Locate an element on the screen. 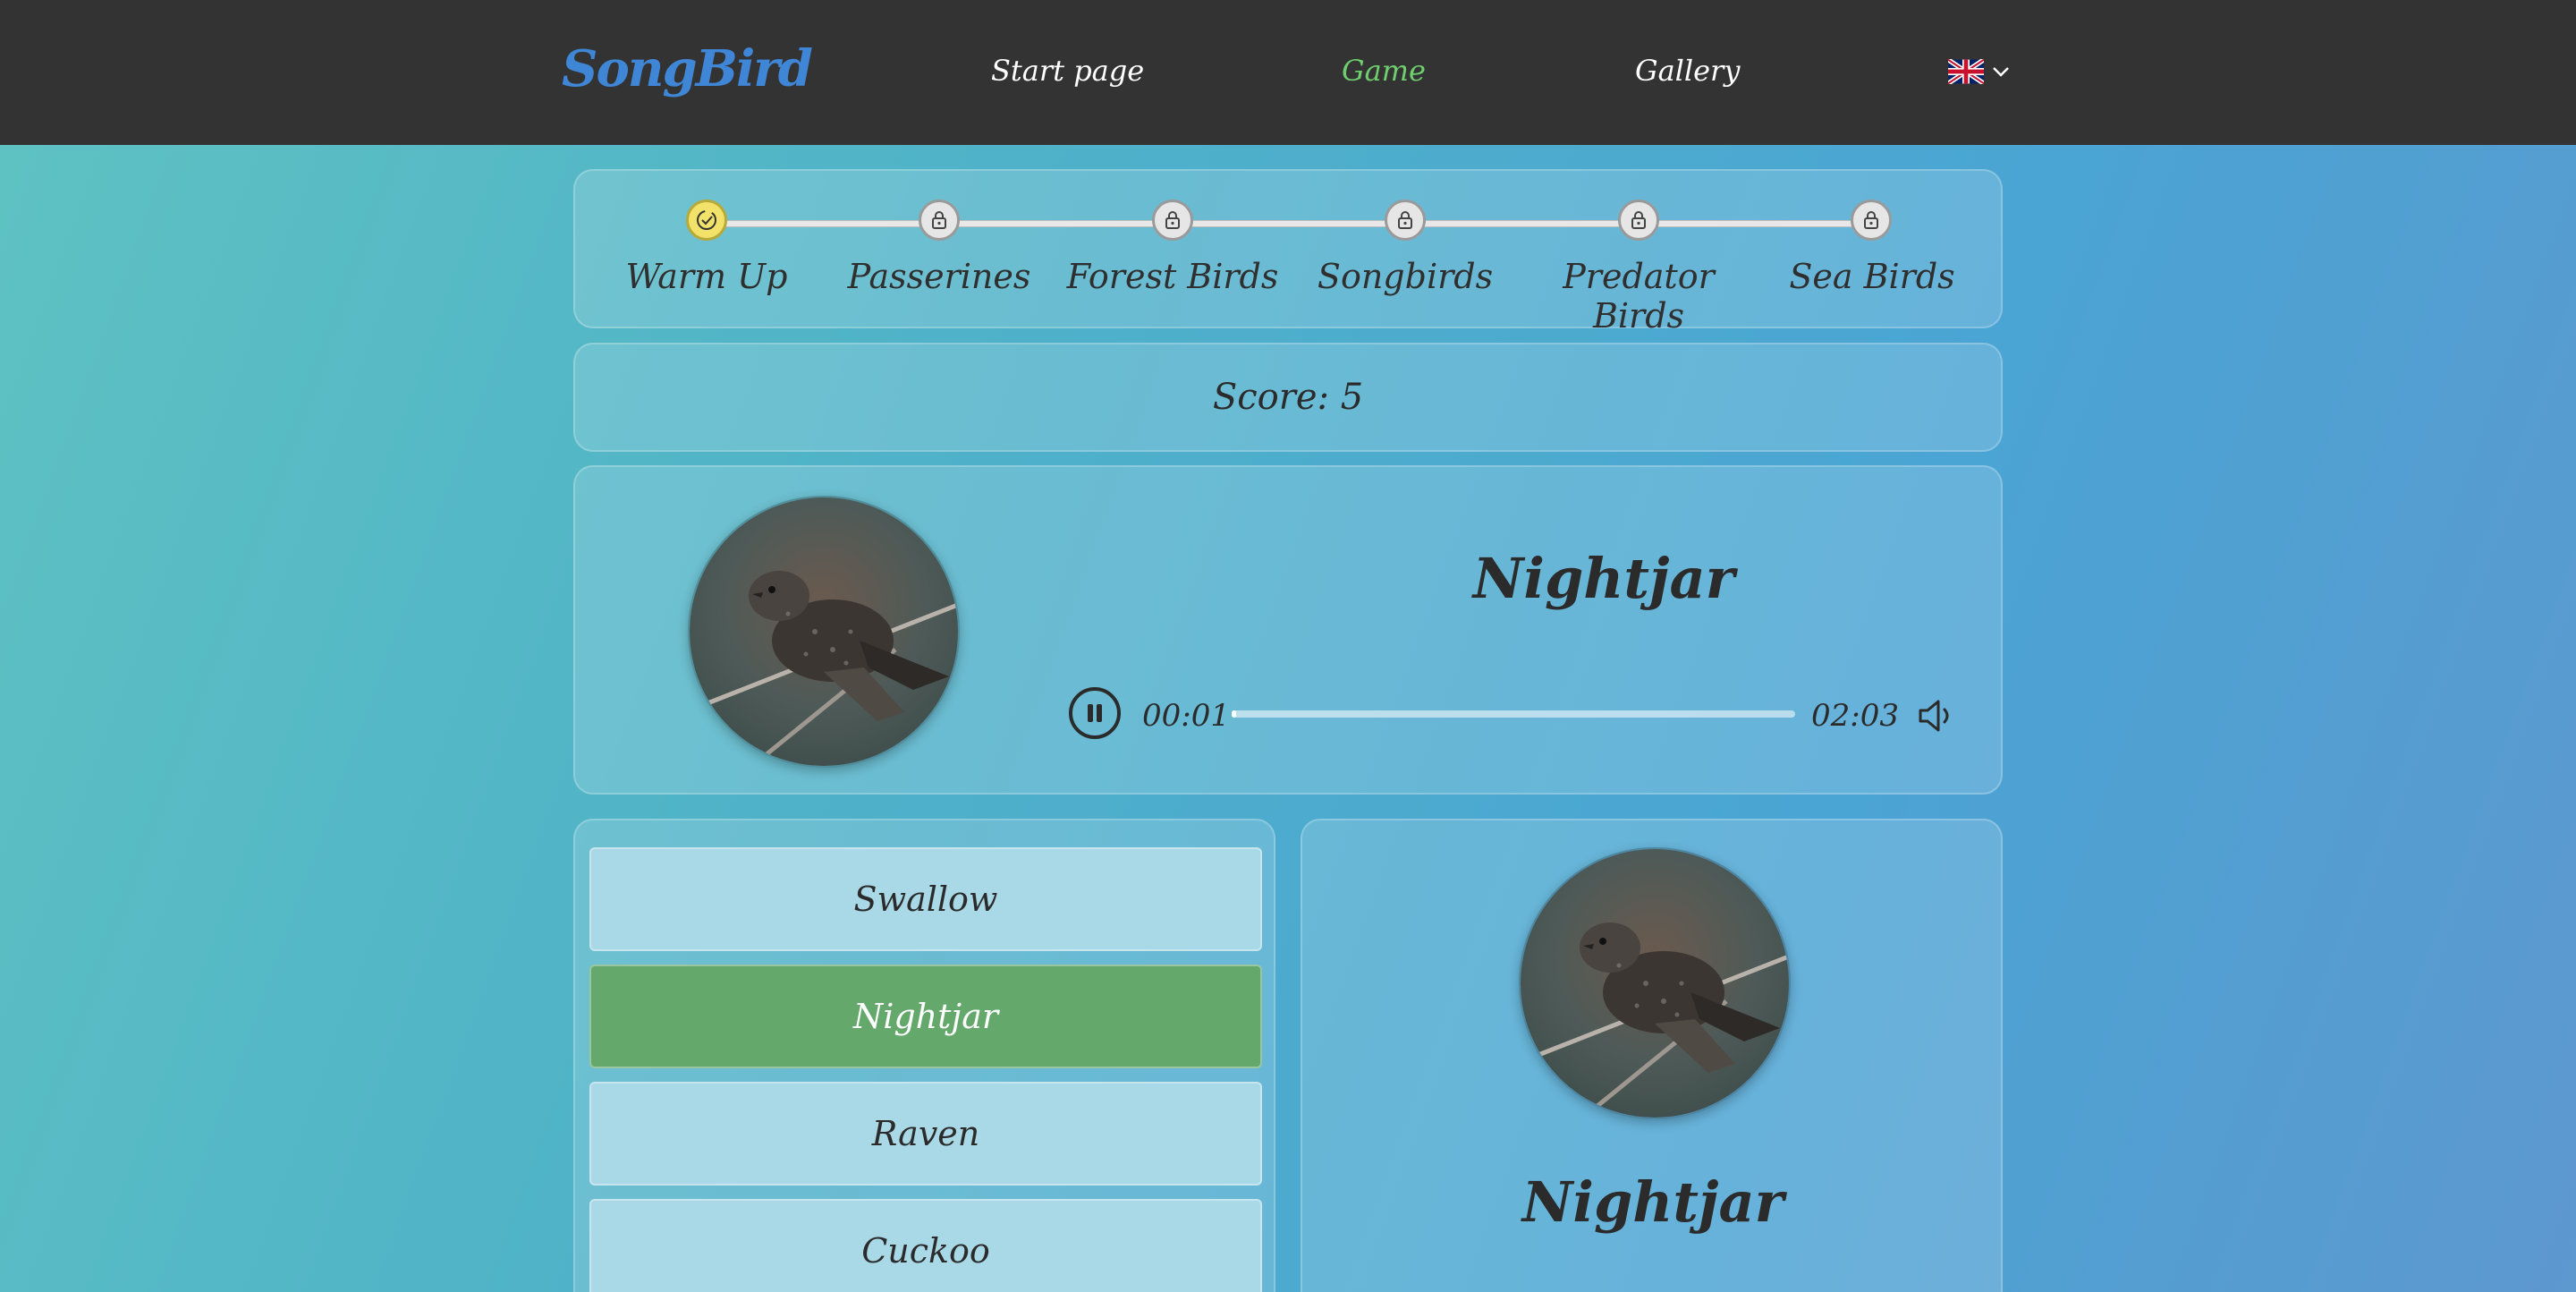 The width and height of the screenshot is (2576, 1292). step-label-forest-birds: Forest Birds is located at coordinates (1172, 277).